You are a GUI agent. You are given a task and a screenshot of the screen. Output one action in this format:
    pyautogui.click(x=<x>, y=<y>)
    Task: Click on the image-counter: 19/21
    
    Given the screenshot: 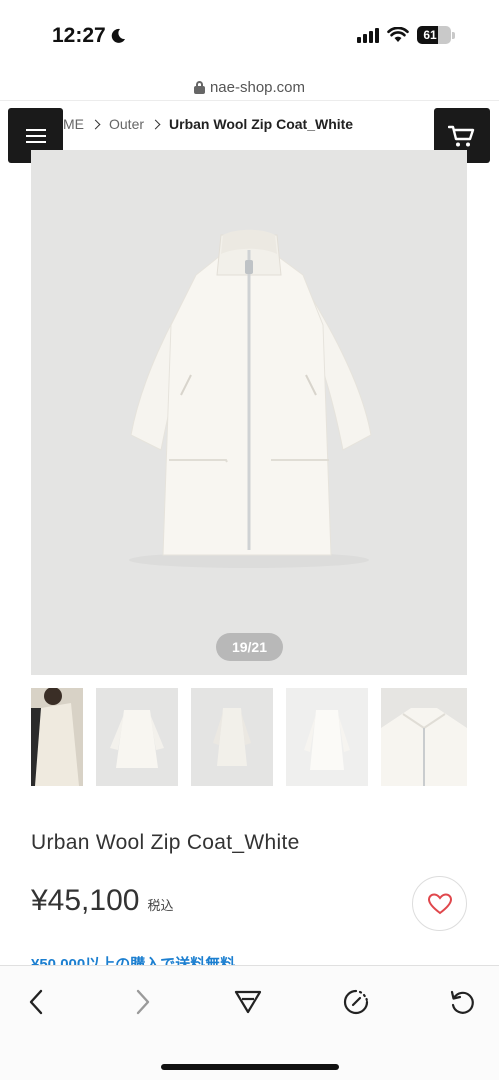 What is the action you would take?
    pyautogui.click(x=249, y=647)
    